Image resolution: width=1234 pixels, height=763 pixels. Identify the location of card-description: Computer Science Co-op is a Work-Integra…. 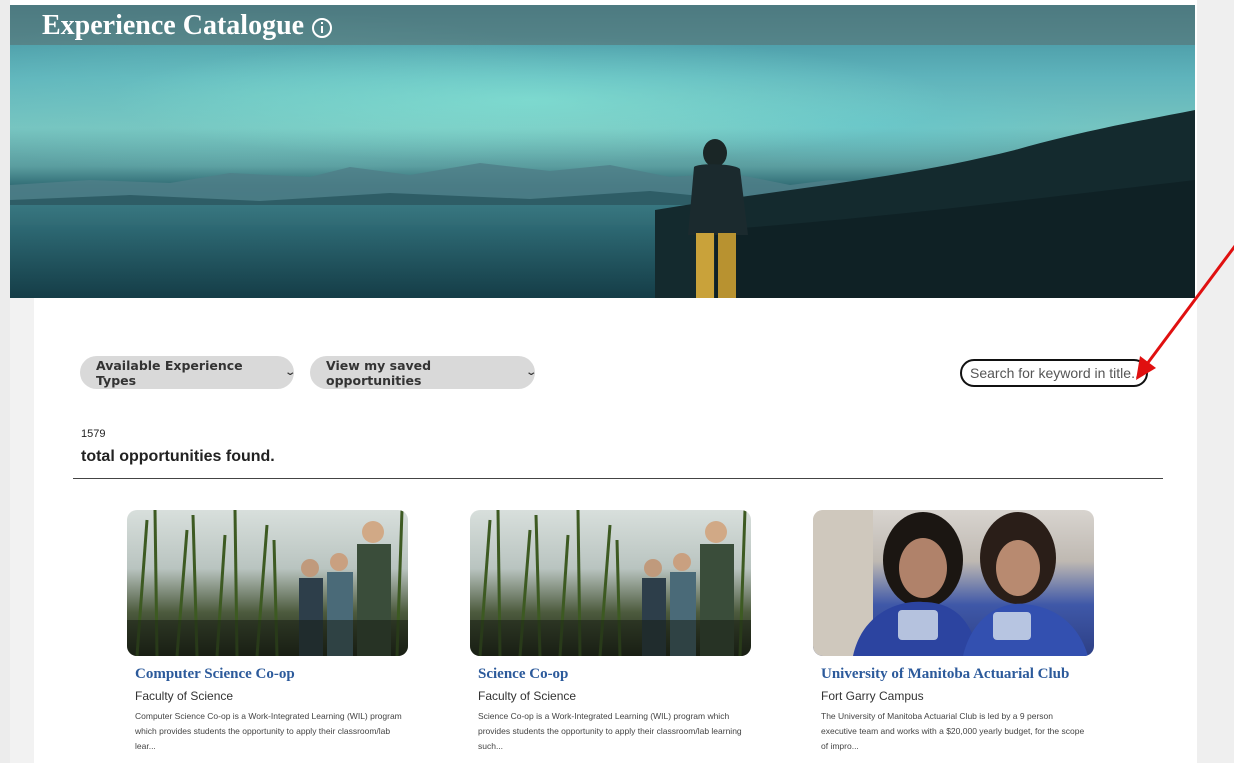
(268, 731).